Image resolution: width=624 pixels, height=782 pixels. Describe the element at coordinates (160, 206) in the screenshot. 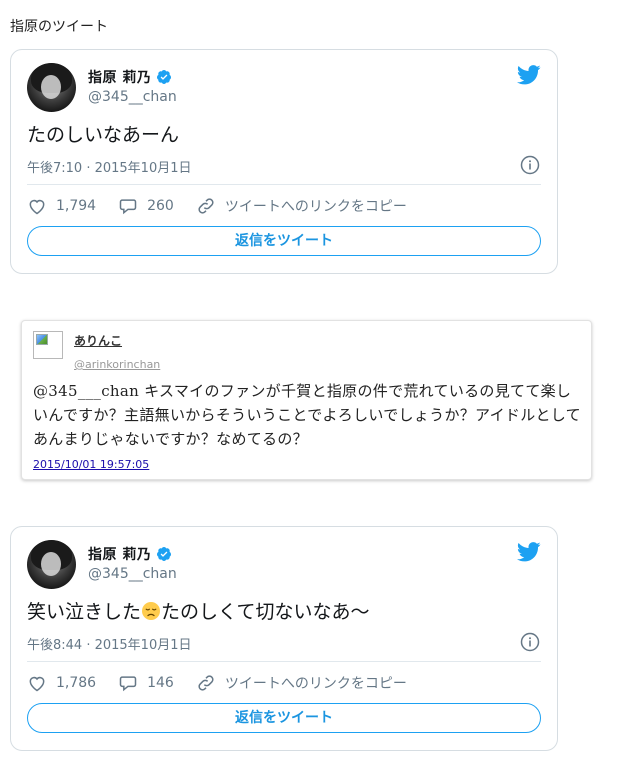

I see `reply-count: 260` at that location.